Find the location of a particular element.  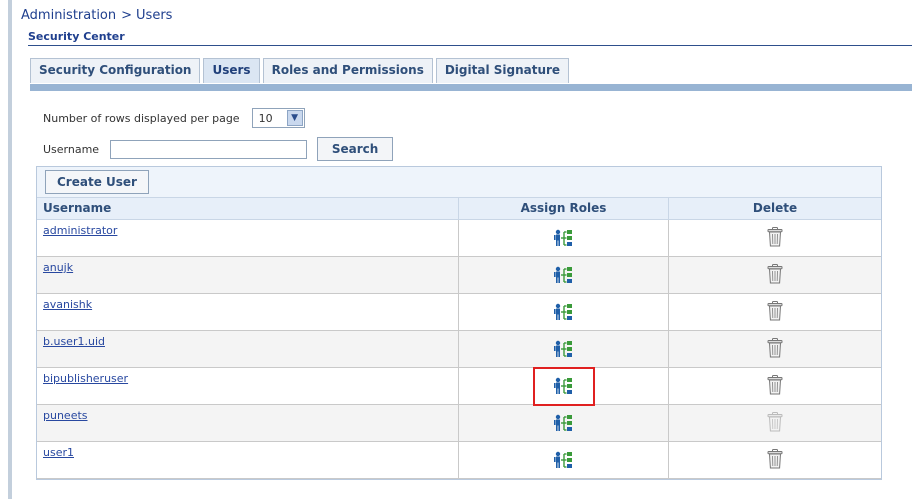

username-cell: avanishk is located at coordinates (247, 312).